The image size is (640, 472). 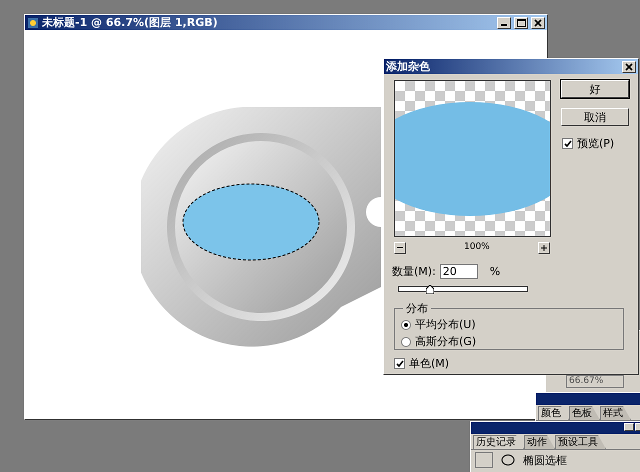 I want to click on panel-tab: 样式, so click(x=615, y=413).